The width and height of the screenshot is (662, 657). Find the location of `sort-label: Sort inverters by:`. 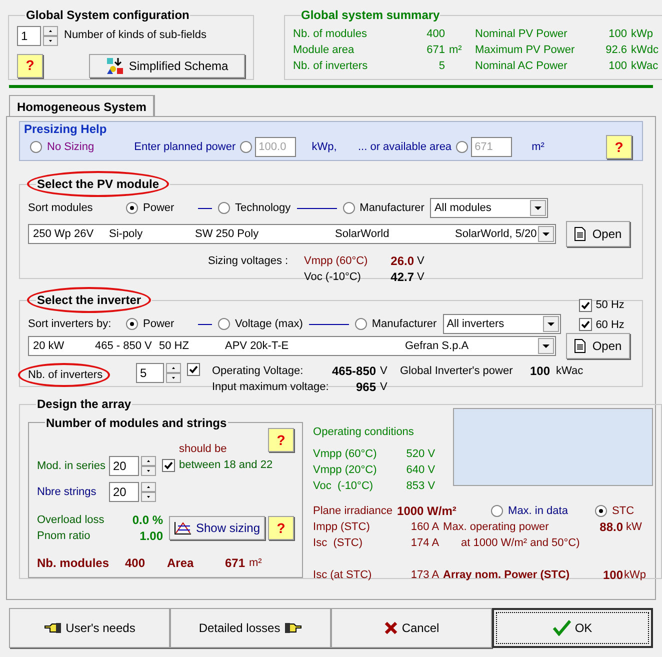

sort-label: Sort inverters by: is located at coordinates (70, 324).